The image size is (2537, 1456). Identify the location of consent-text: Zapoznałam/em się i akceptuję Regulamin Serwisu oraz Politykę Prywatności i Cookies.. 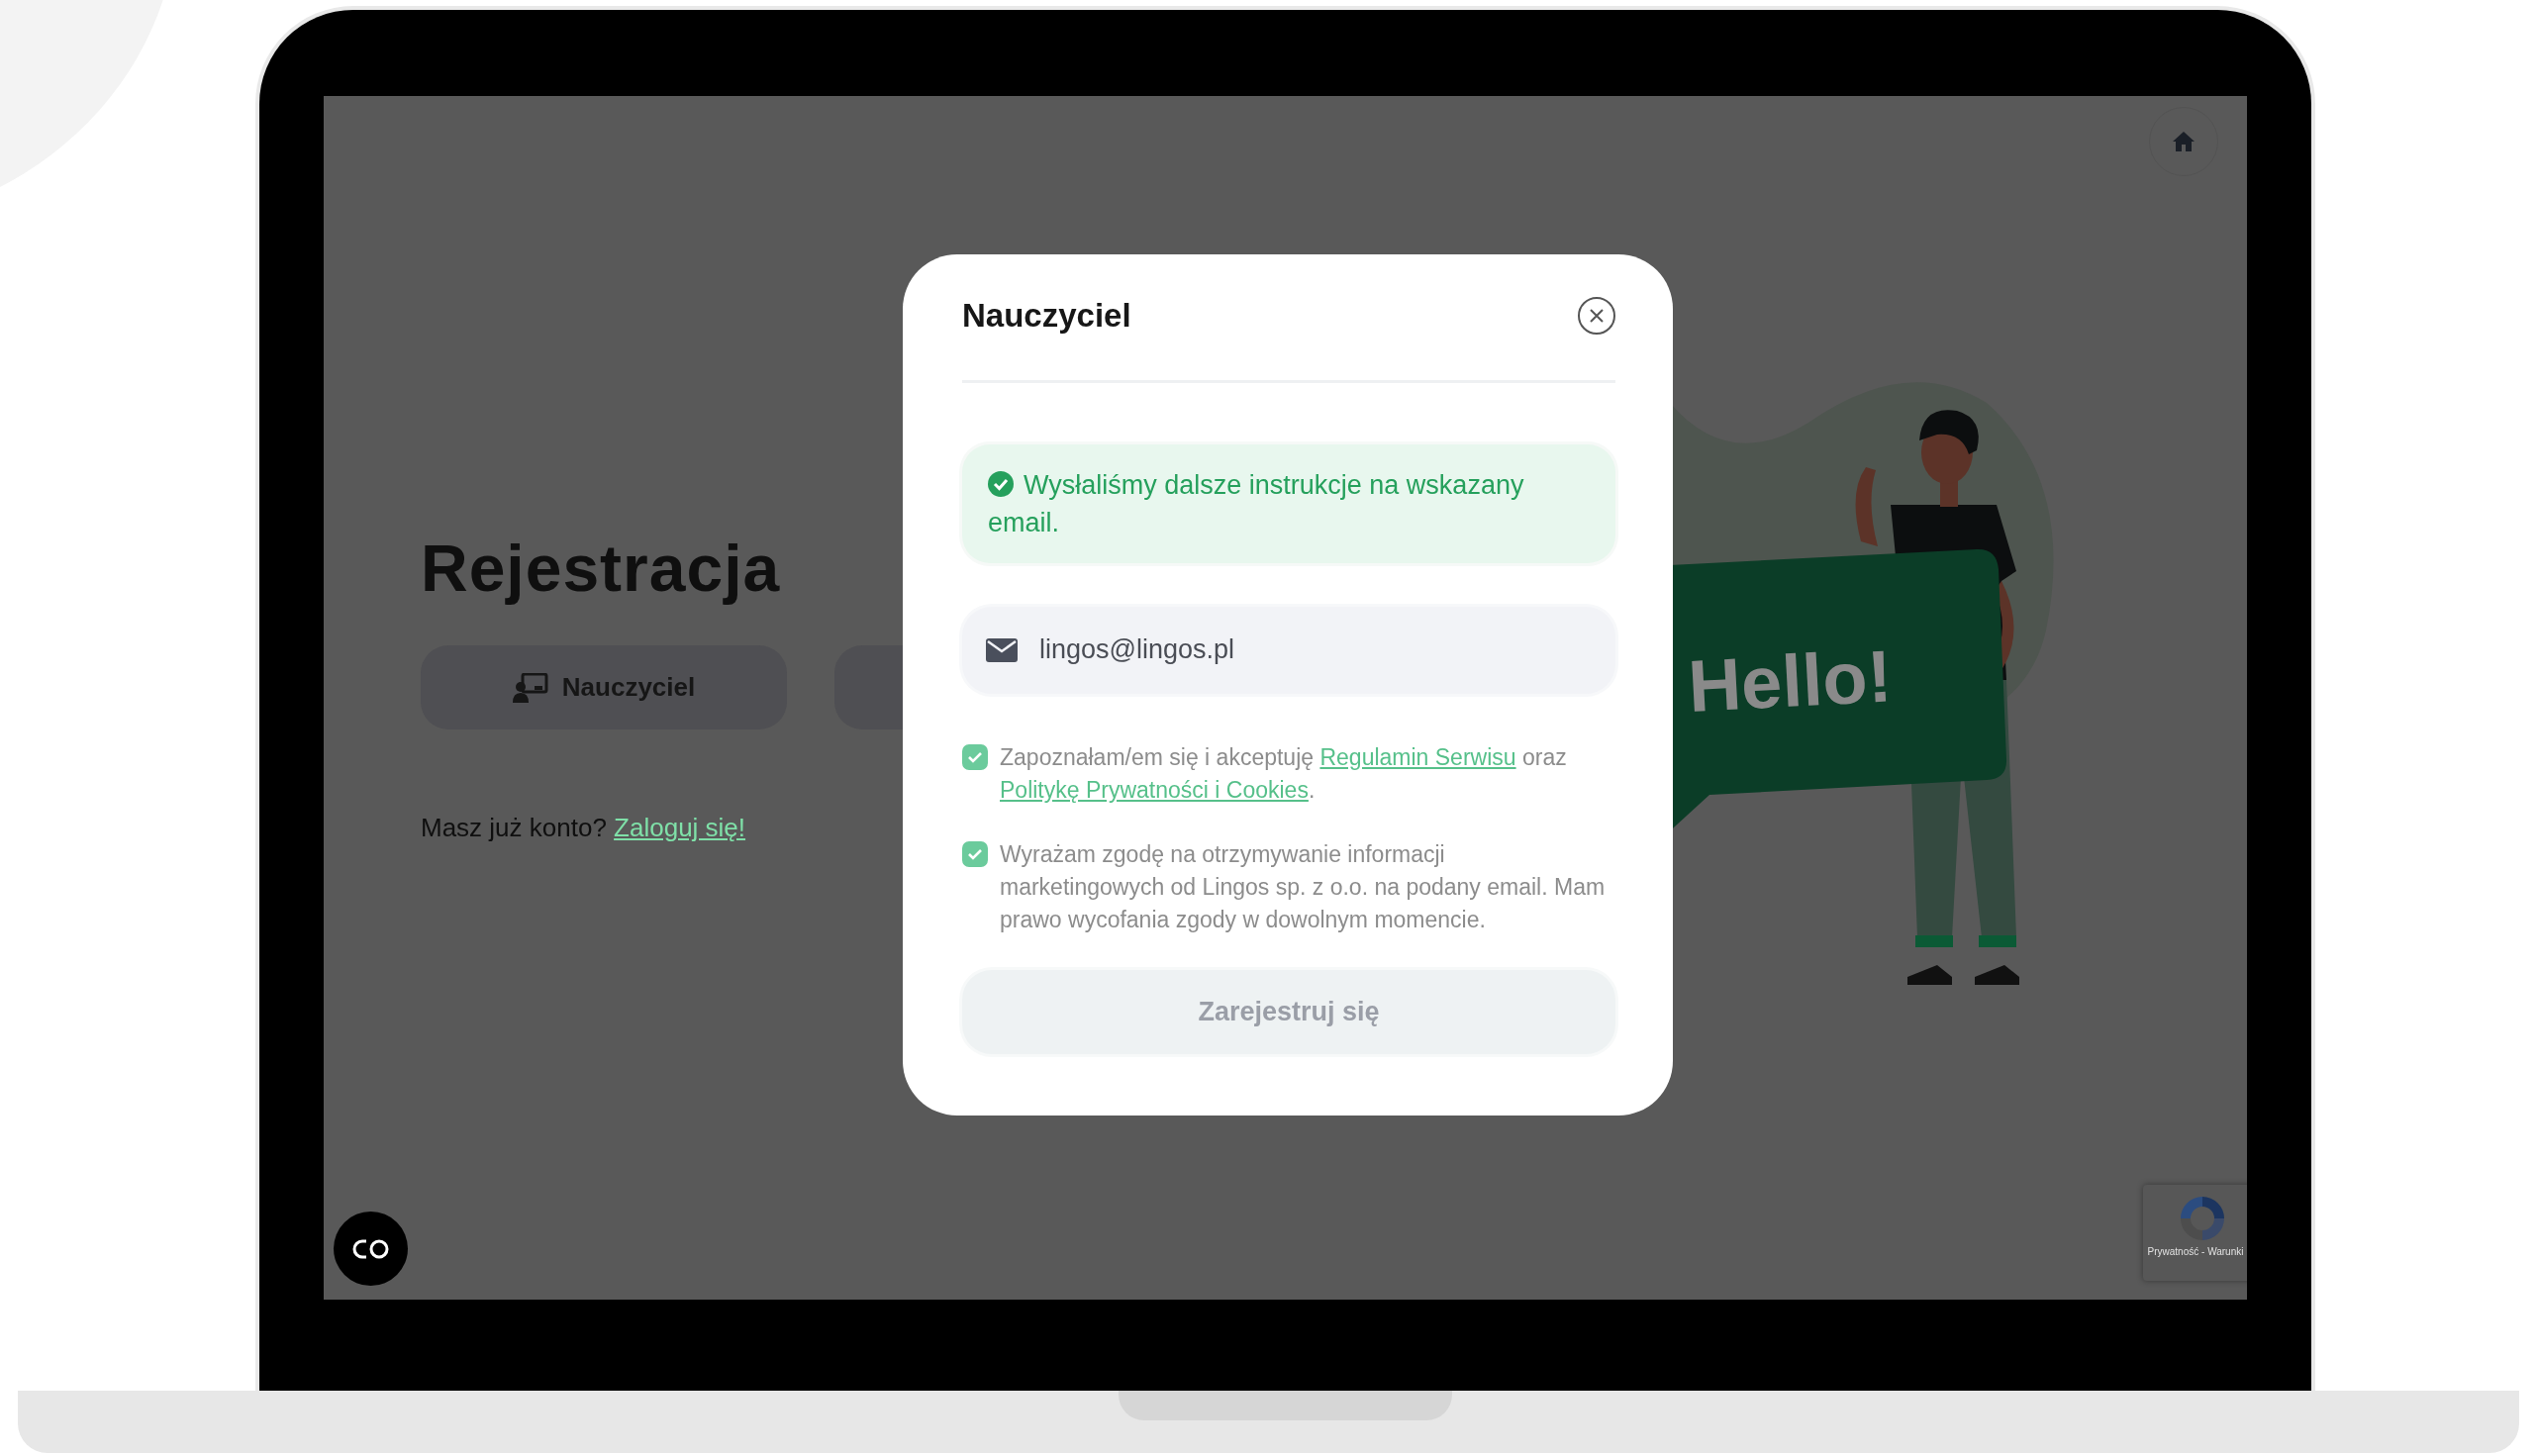
(1284, 773).